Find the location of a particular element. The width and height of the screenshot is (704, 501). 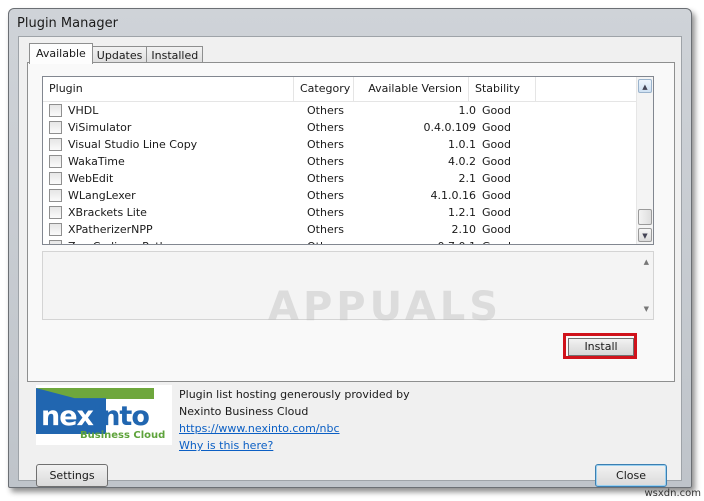

plugin-description-box: ▲ ▼ is located at coordinates (348, 285).